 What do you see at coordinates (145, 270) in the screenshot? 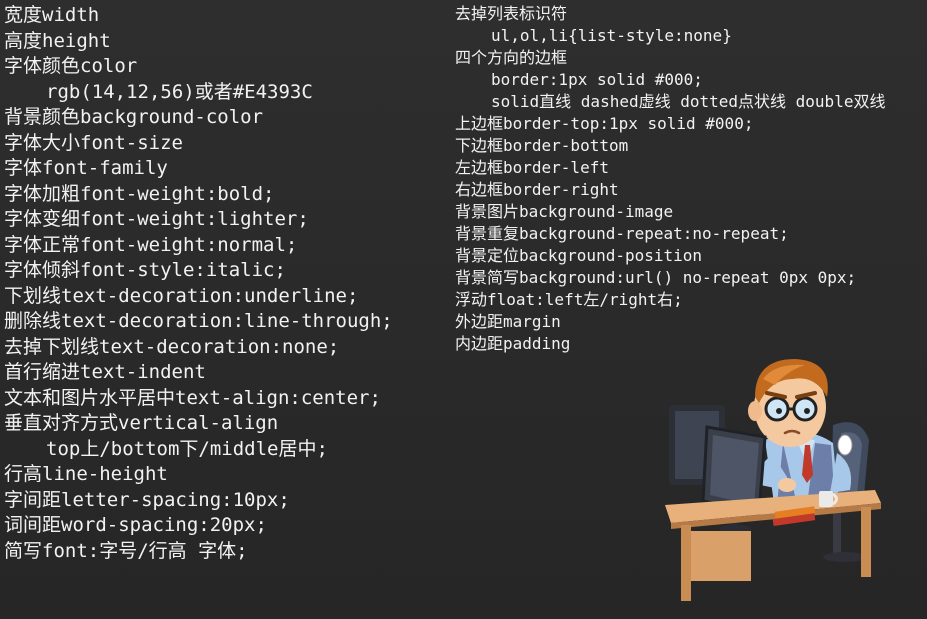
I see `note-line: 字体倾斜font-style:italic;` at bounding box center [145, 270].